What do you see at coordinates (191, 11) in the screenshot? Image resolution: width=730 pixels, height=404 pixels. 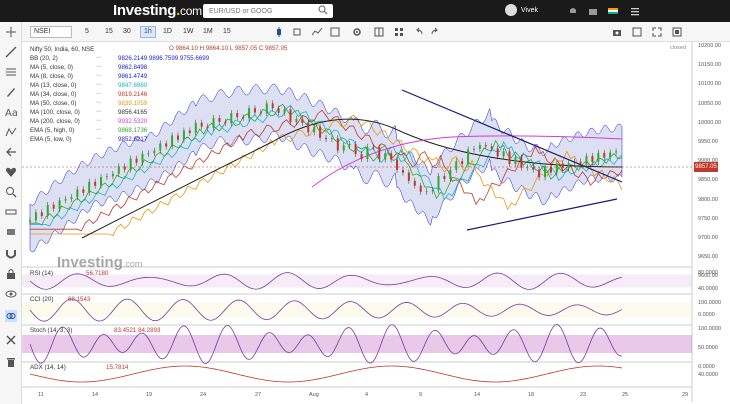 I see `logo-suffix: com` at bounding box center [191, 11].